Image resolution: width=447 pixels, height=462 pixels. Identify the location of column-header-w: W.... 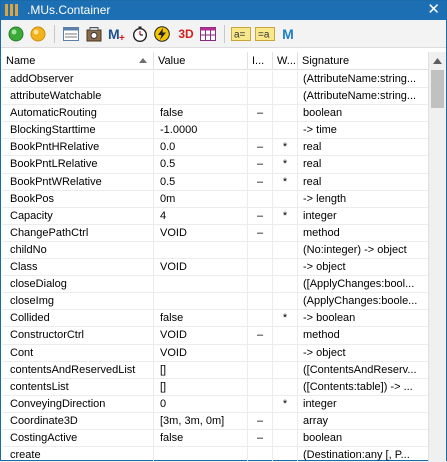
(285, 61).